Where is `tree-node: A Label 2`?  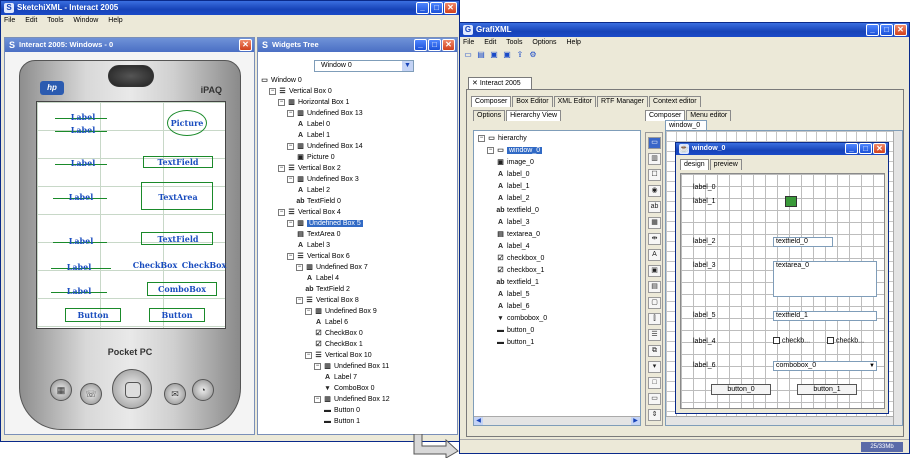
tree-node: A Label 2 is located at coordinates (313, 190).